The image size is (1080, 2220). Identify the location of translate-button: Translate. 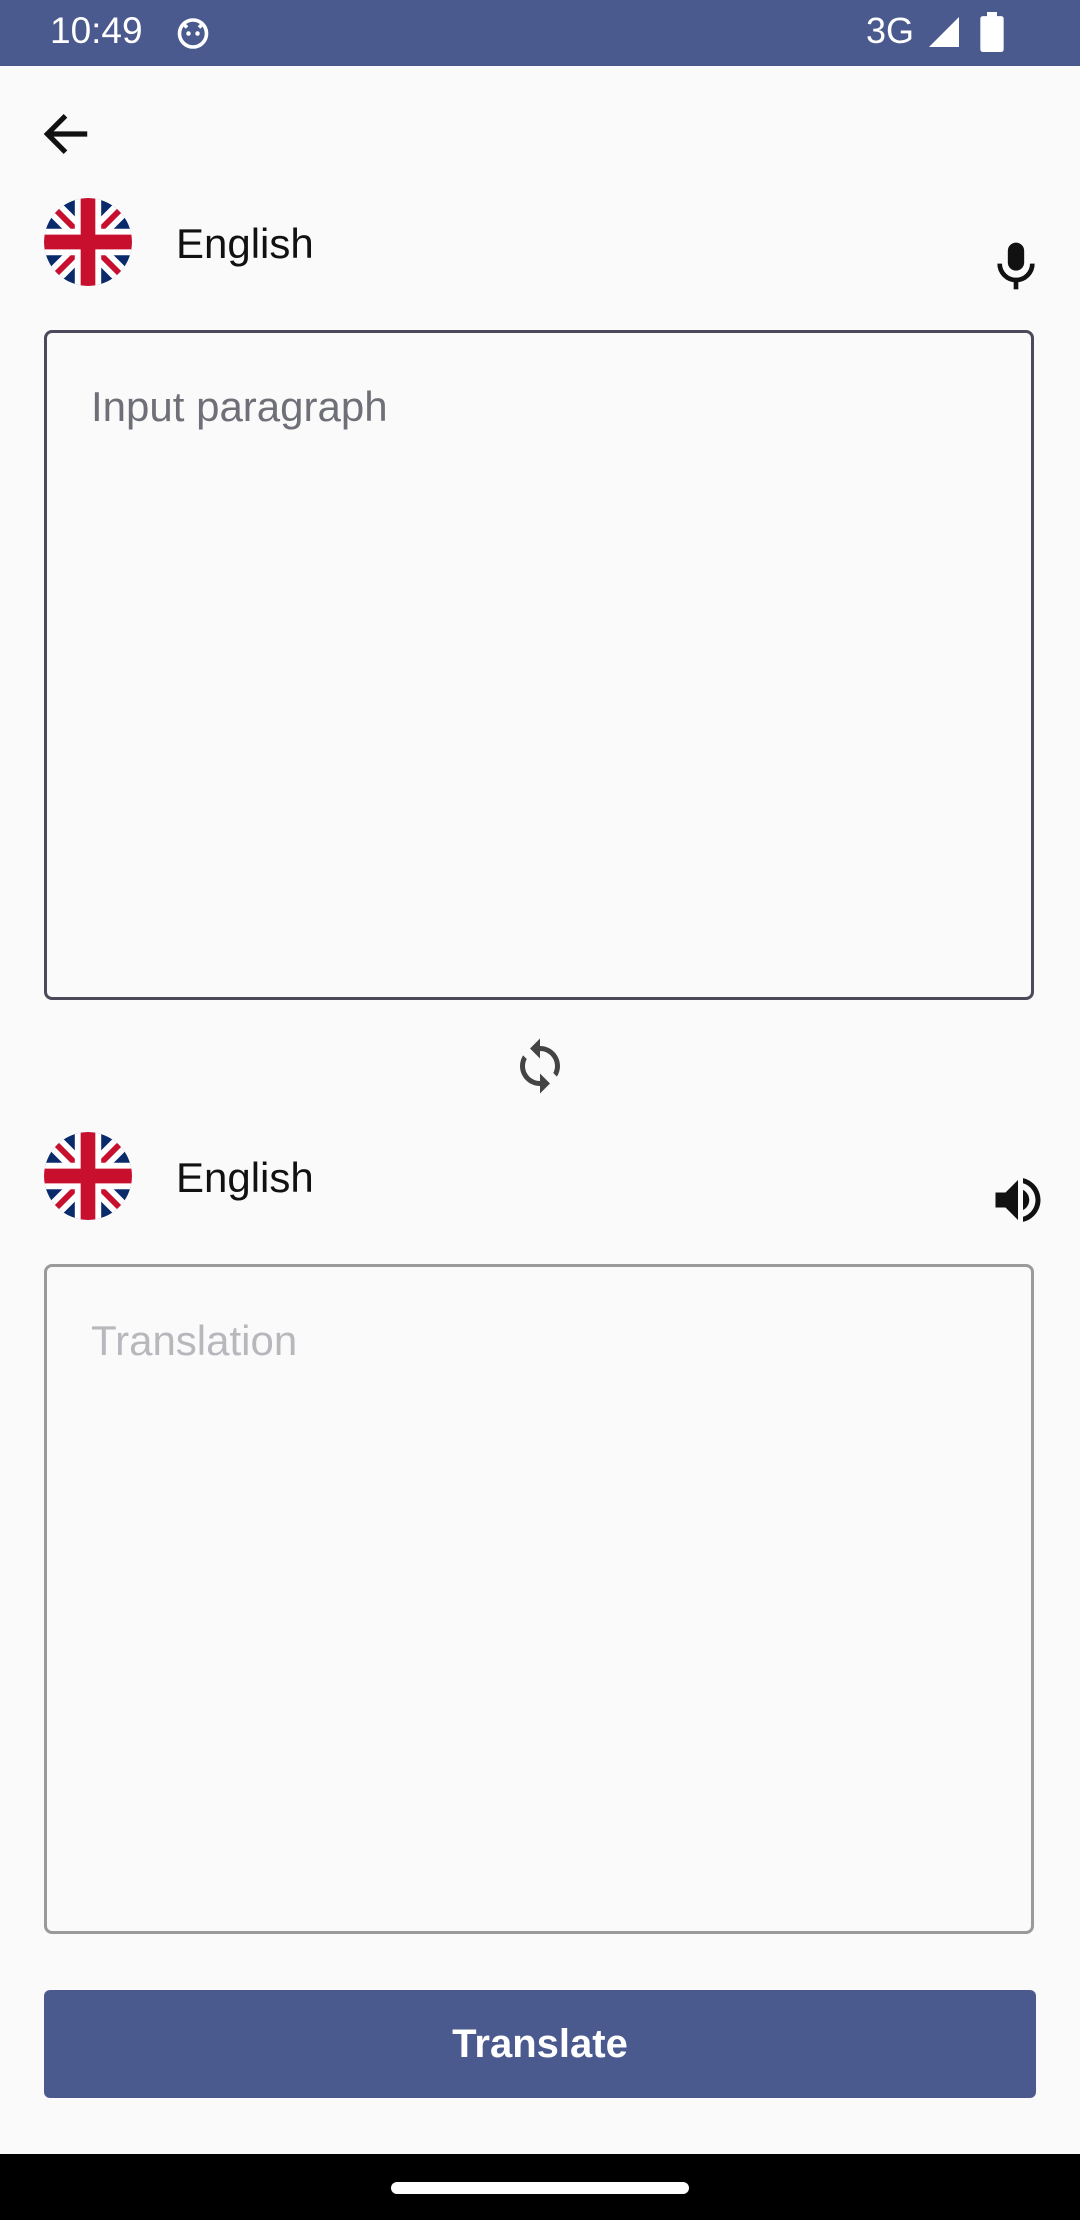
(540, 2044).